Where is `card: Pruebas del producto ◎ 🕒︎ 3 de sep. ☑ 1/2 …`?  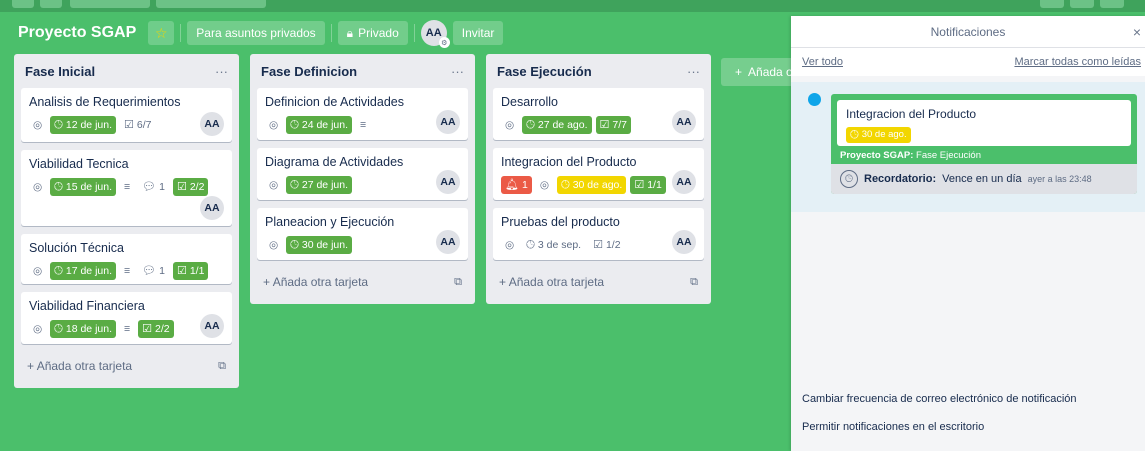
card: Pruebas del producto ◎ 🕒︎ 3 de sep. ☑ 1/2 … is located at coordinates (598, 234).